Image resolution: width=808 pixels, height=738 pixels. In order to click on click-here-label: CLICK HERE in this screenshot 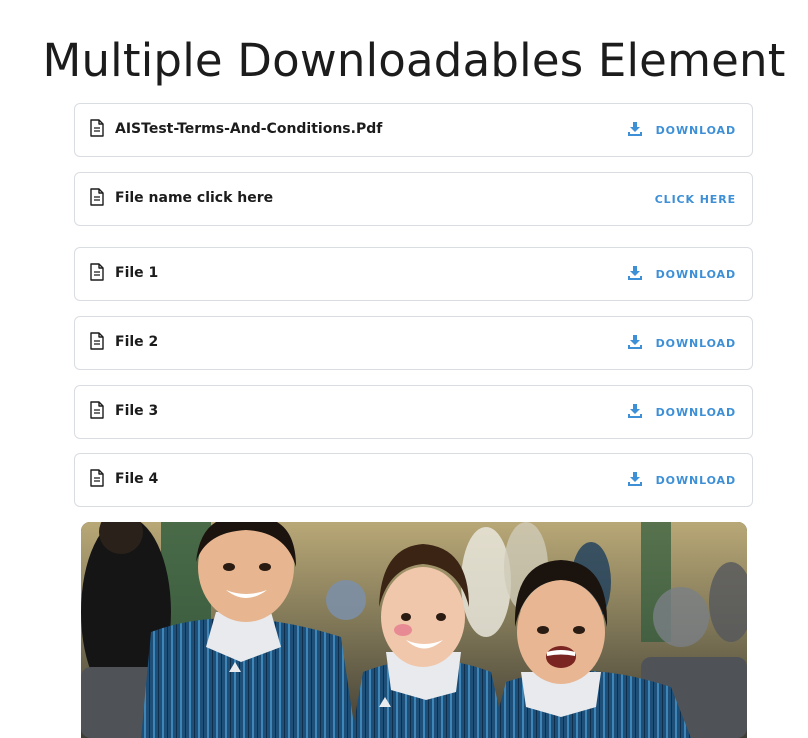, I will do `click(695, 199)`.